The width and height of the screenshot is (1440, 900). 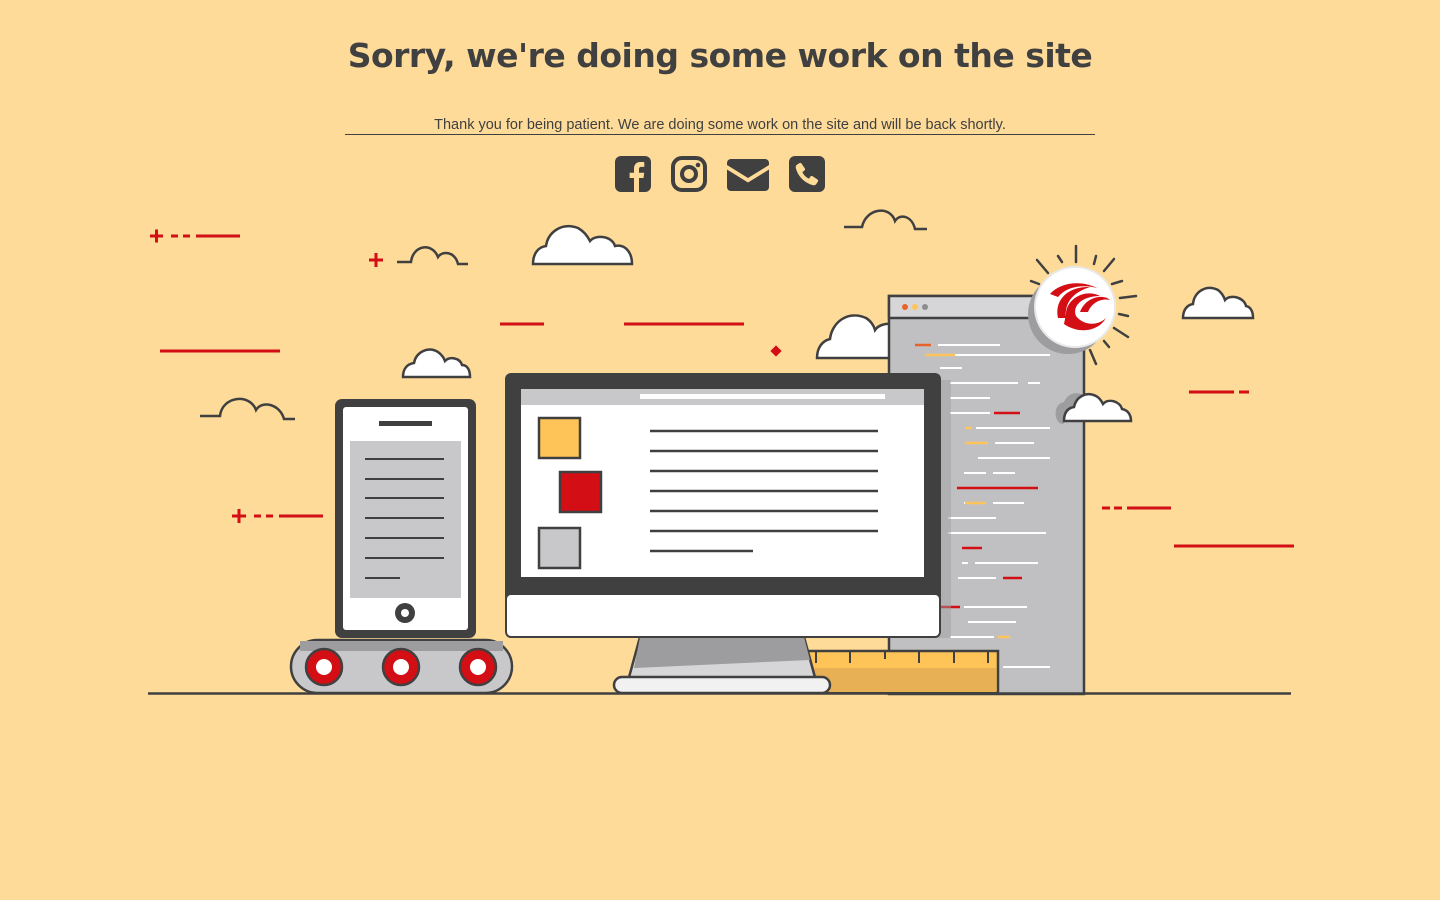 What do you see at coordinates (405, 518) in the screenshot?
I see `phone-illustration` at bounding box center [405, 518].